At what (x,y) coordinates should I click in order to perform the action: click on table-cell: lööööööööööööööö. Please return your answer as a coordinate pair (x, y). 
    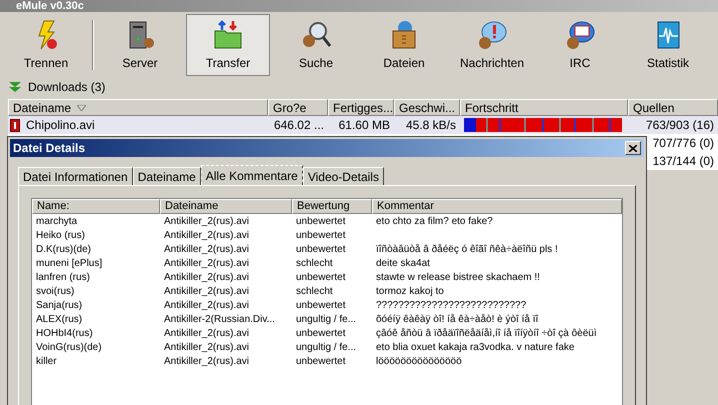
    Looking at the image, I should click on (419, 361).